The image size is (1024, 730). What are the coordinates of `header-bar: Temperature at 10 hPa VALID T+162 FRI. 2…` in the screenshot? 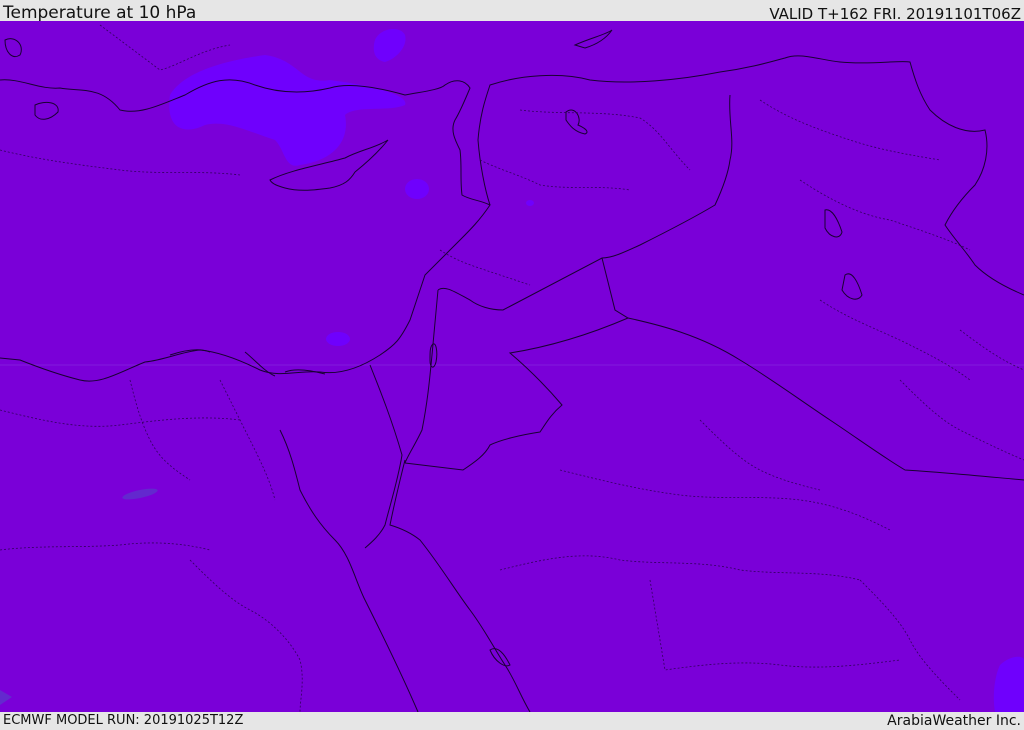 It's located at (512, 11).